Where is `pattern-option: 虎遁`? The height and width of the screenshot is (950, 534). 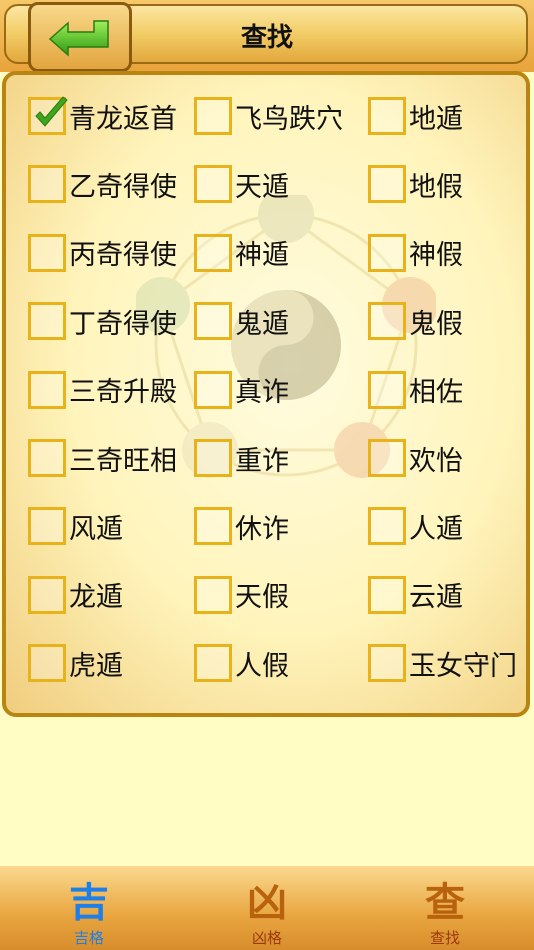 pattern-option: 虎遁 is located at coordinates (75, 663).